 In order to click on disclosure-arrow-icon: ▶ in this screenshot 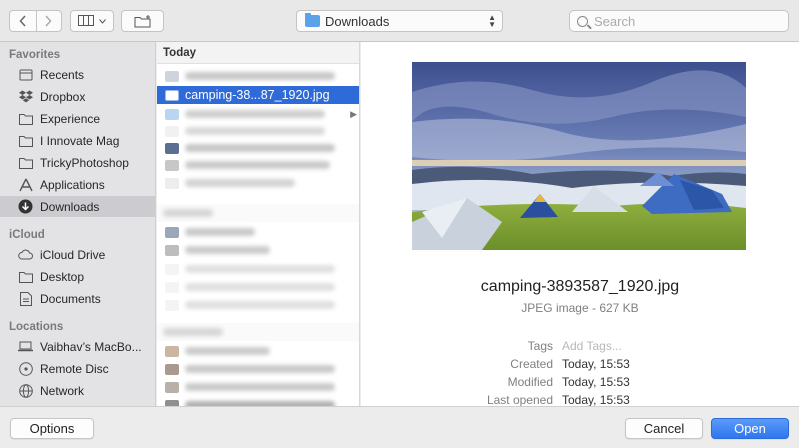, I will do `click(353, 113)`.